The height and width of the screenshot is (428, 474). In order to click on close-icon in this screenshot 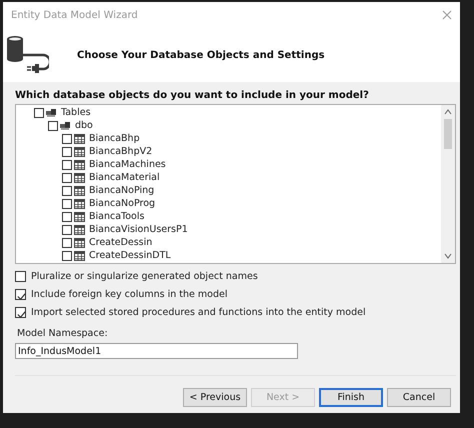, I will do `click(447, 15)`.